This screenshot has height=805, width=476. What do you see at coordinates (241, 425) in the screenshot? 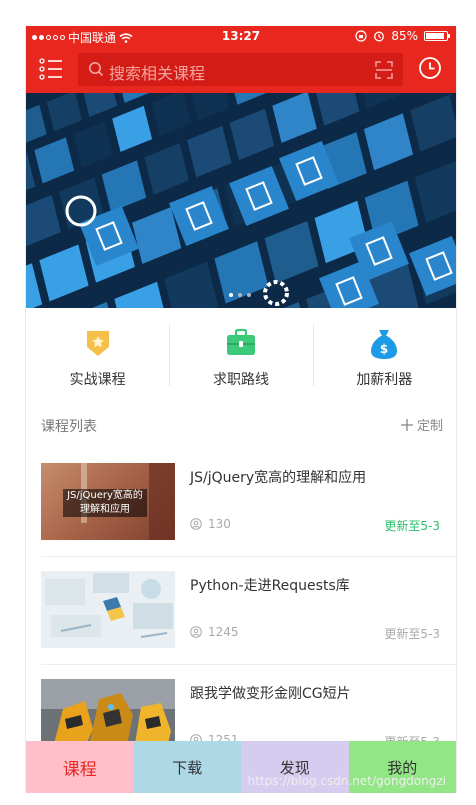
I see `course-list-header: 课程列表 定制` at bounding box center [241, 425].